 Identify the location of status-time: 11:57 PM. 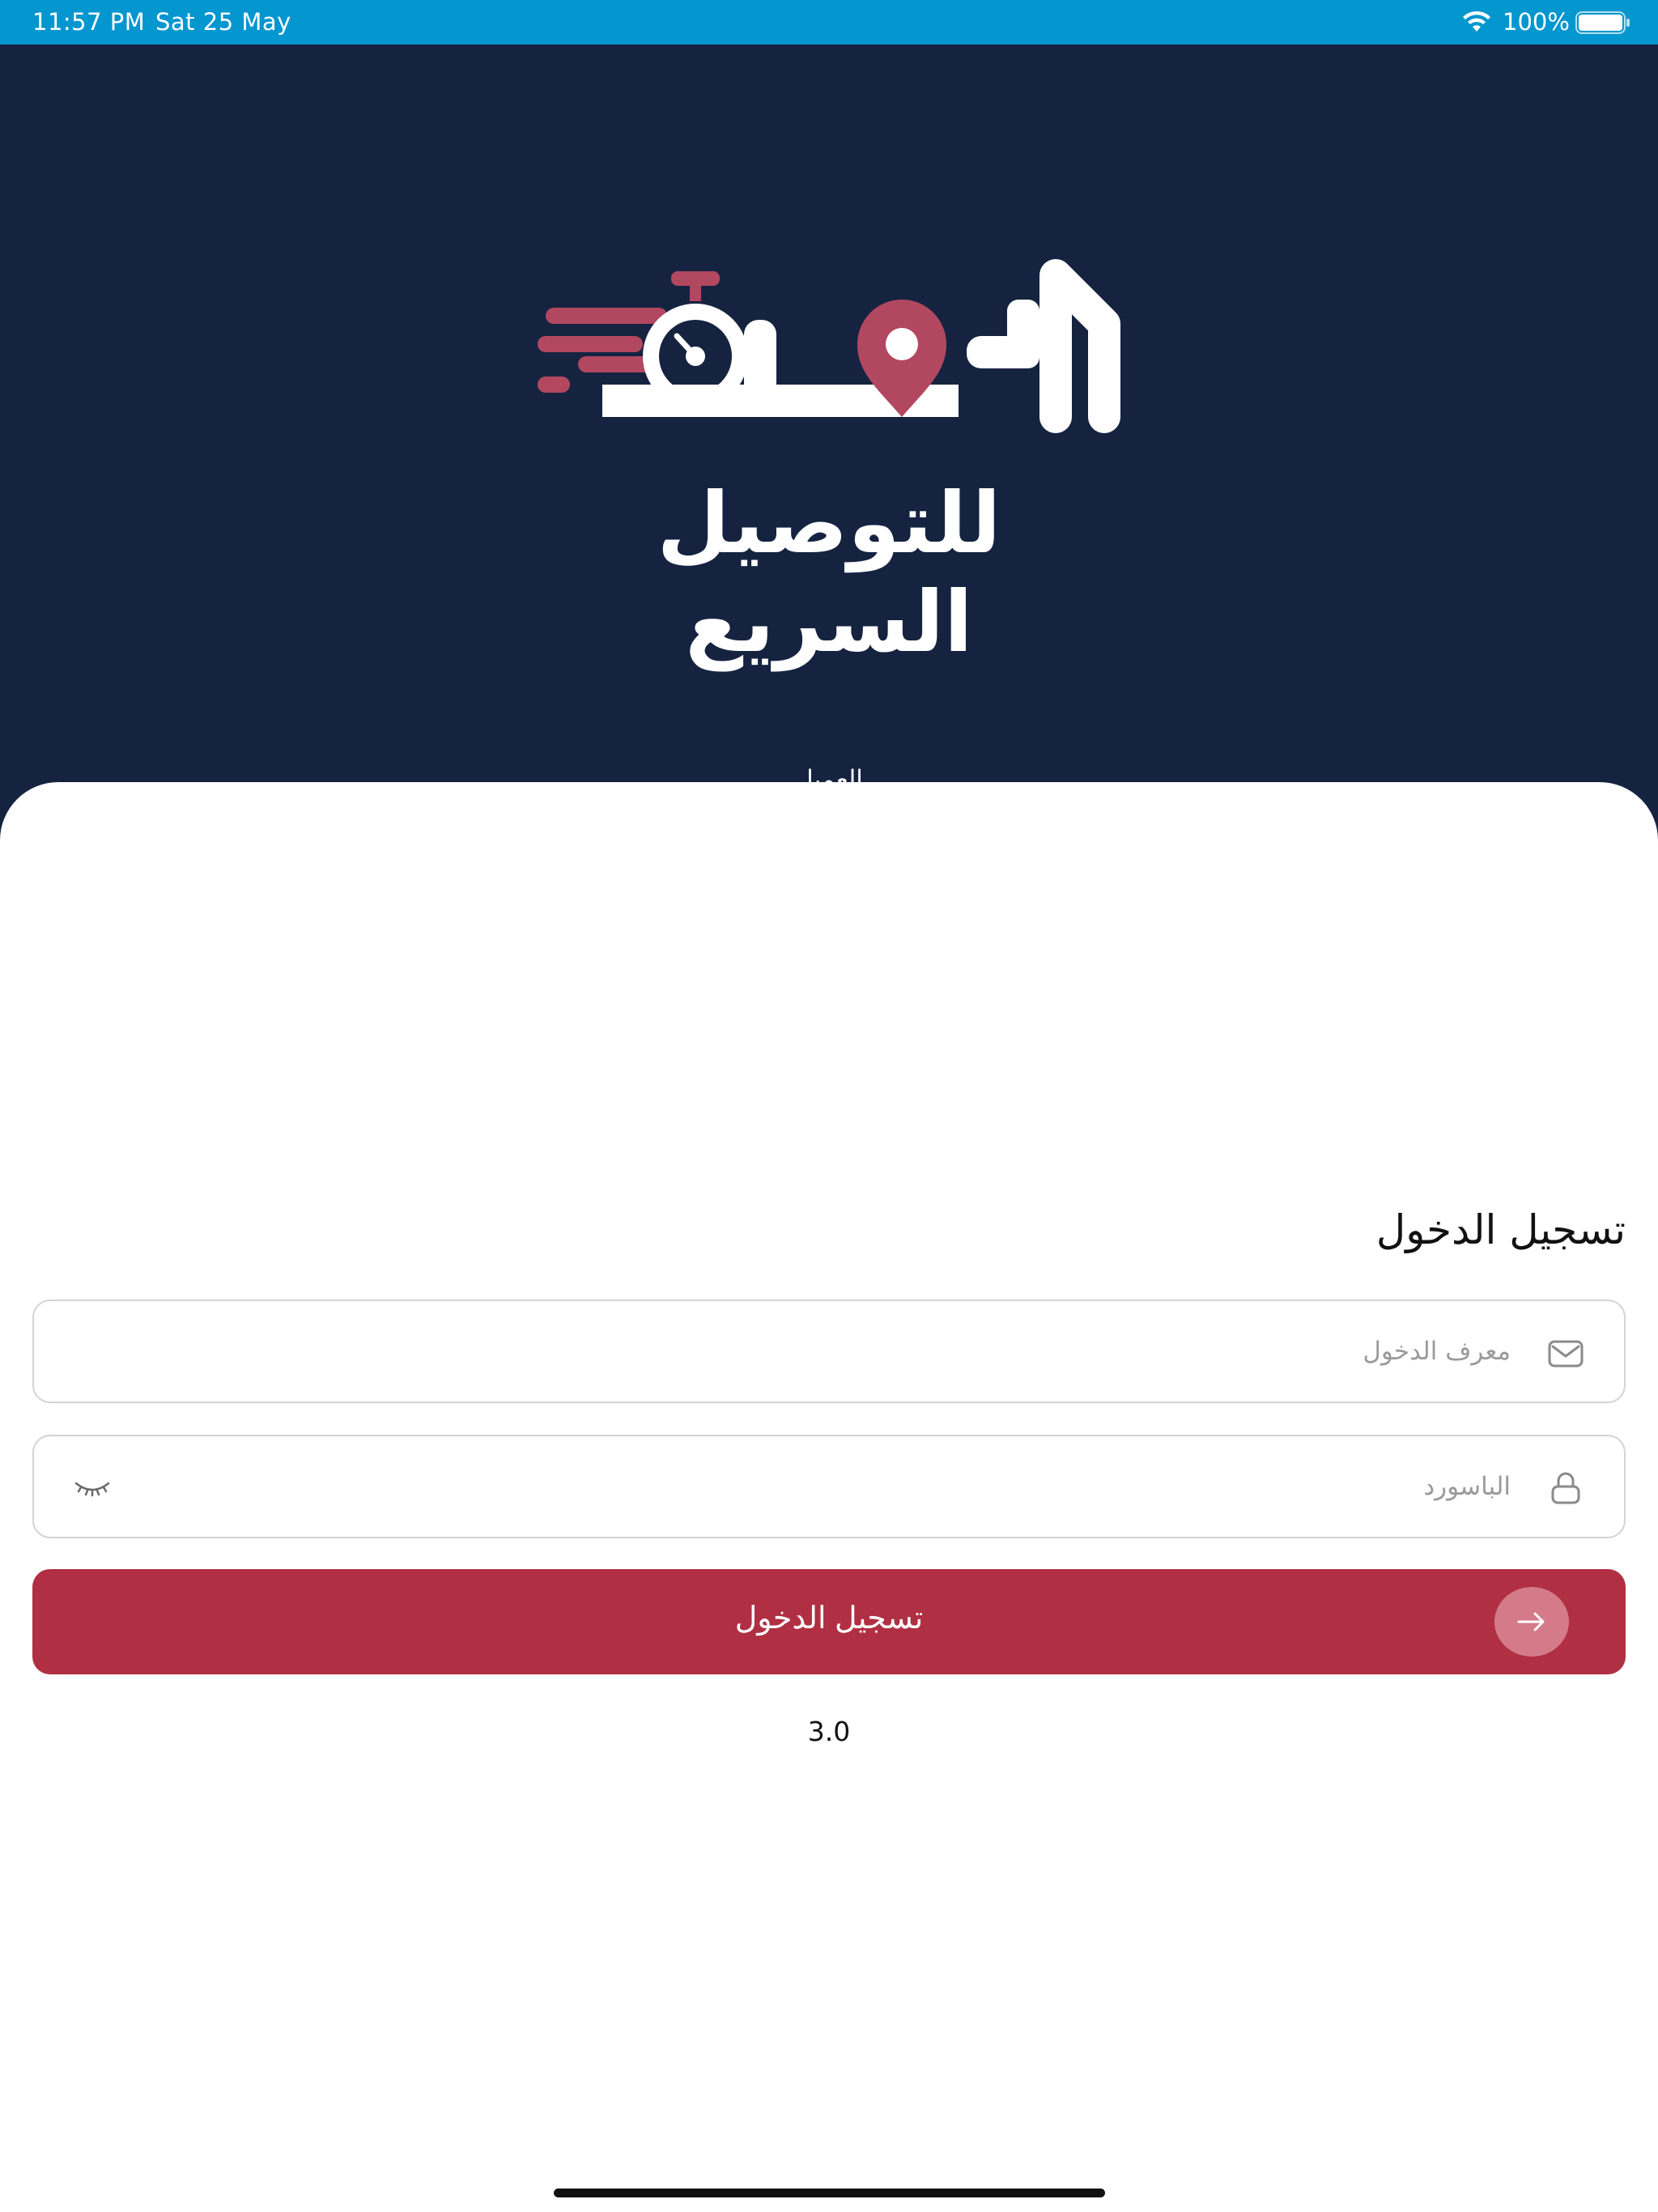
(89, 22).